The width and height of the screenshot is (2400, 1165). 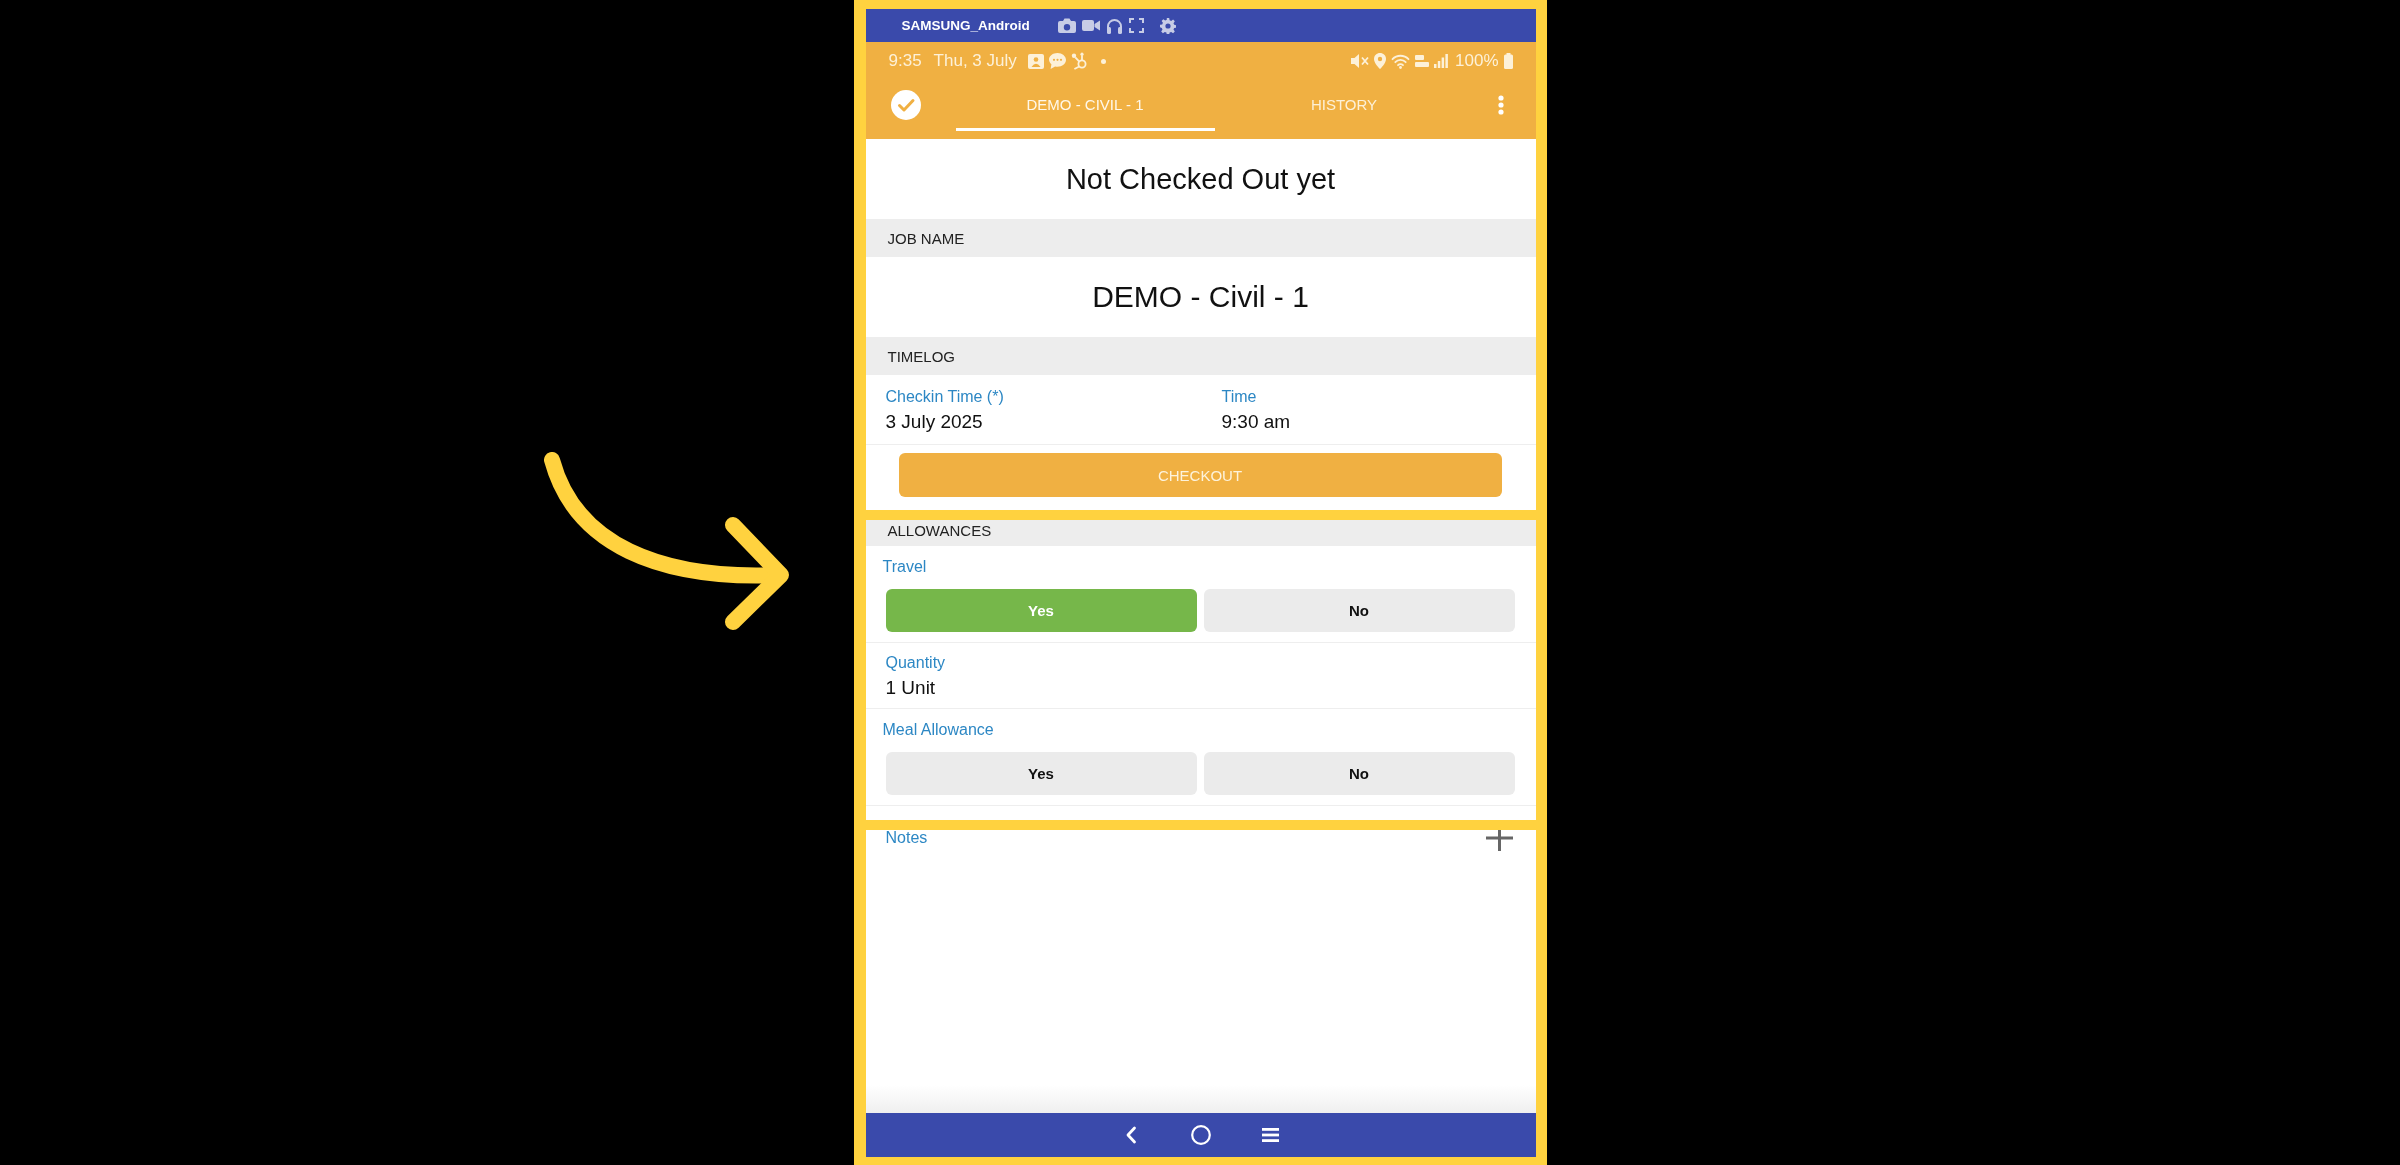 I want to click on section-header: TIMELOG, so click(x=1200, y=356).